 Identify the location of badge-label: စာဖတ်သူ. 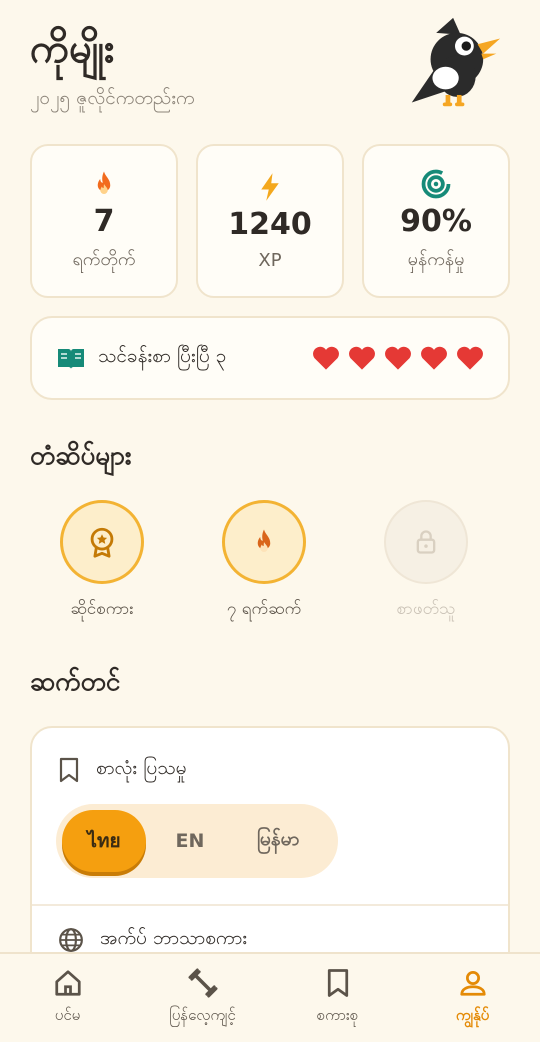
(426, 609).